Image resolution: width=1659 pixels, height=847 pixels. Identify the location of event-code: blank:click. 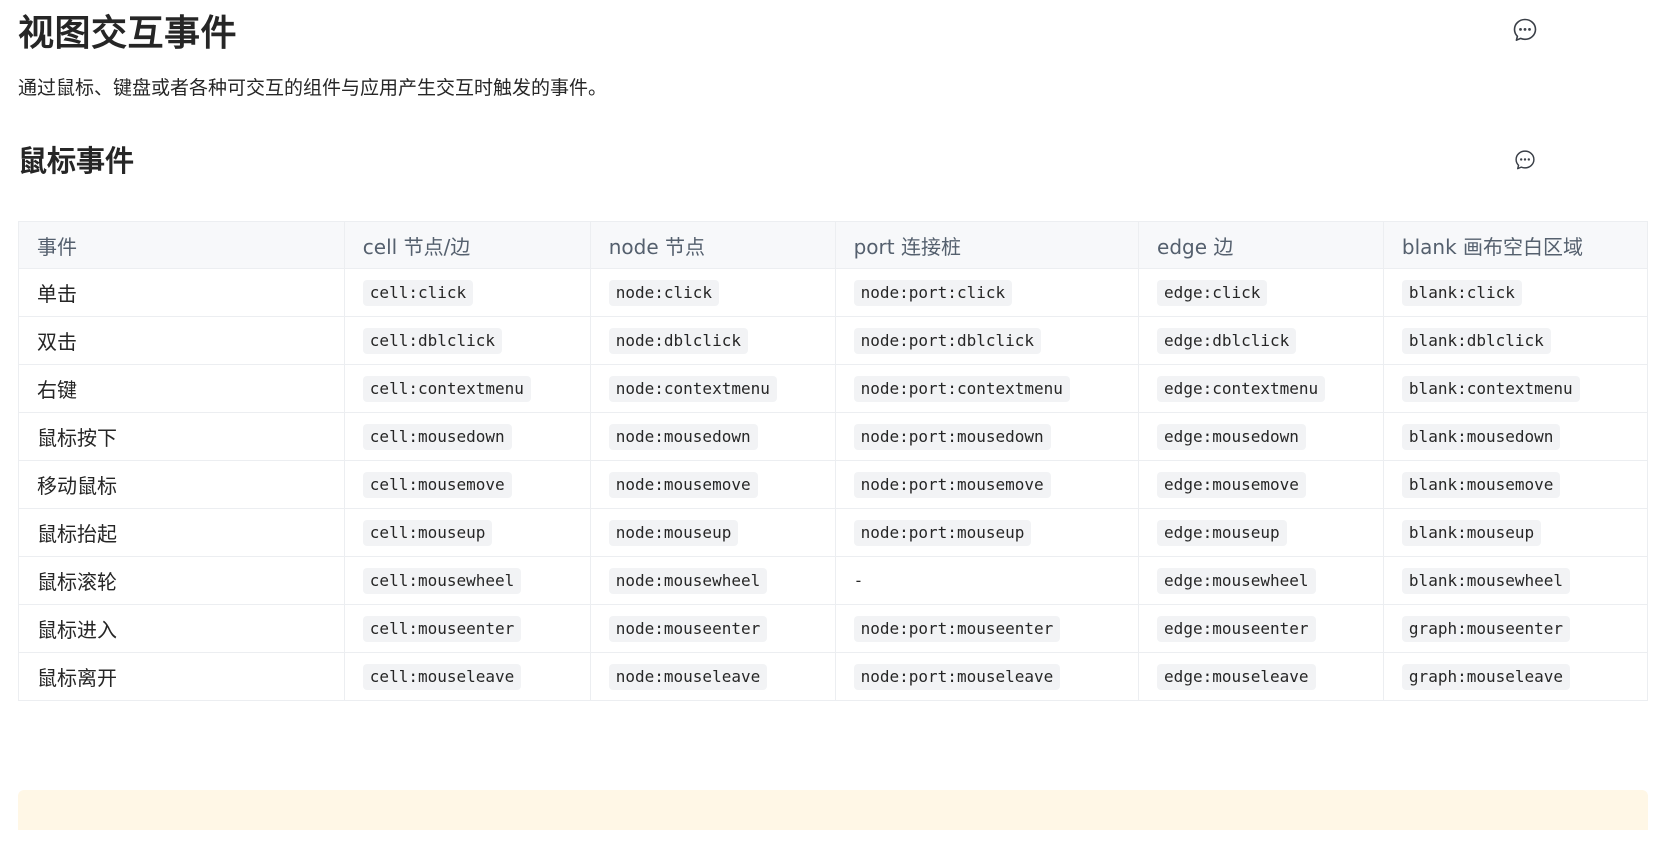
(1461, 292).